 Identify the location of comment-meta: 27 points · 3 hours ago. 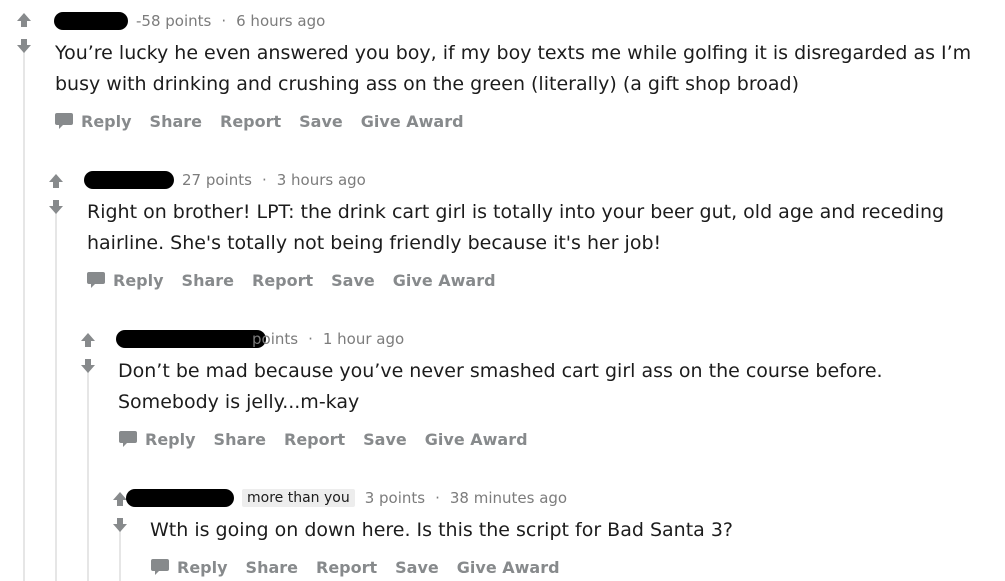
(225, 180).